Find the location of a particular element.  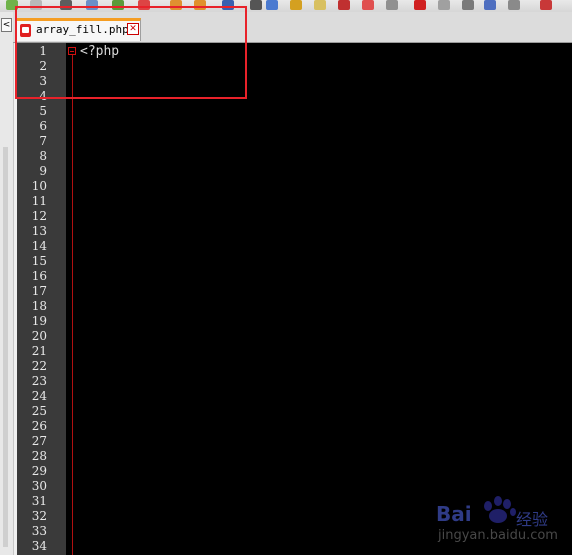

line-number: 11 is located at coordinates (39, 201).